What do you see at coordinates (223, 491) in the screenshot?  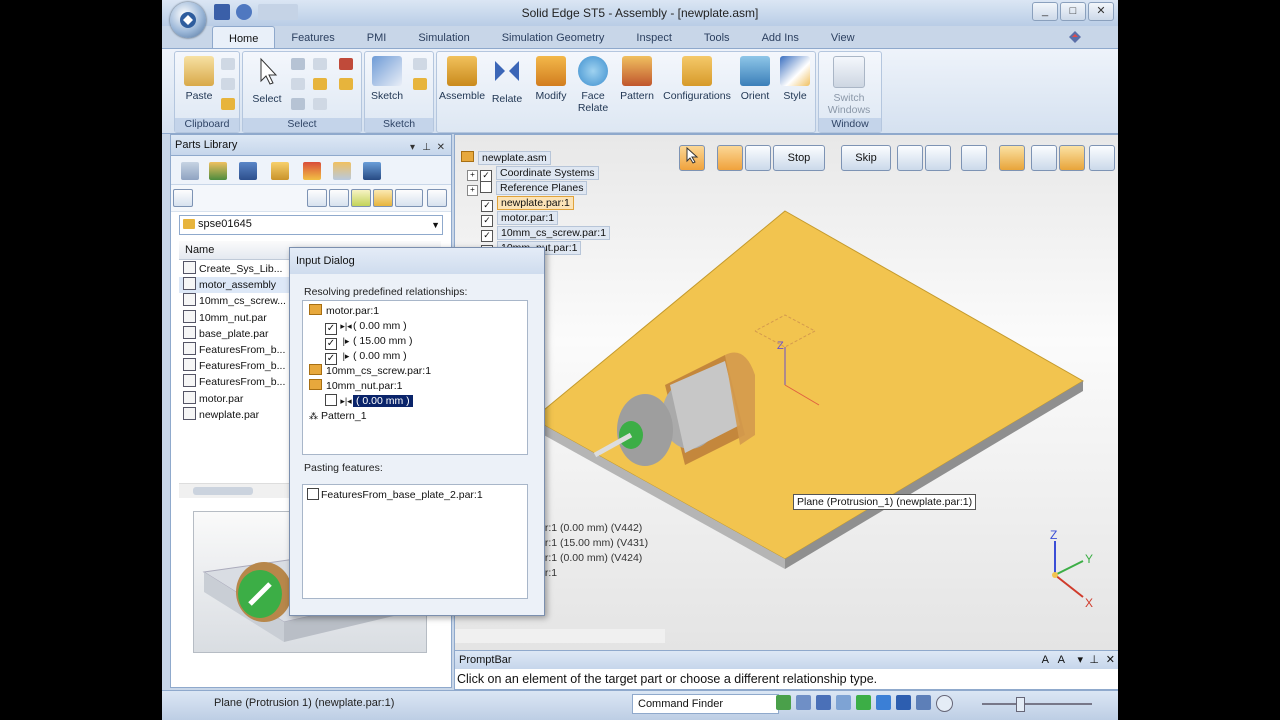 I see `scrollbar-thumb` at bounding box center [223, 491].